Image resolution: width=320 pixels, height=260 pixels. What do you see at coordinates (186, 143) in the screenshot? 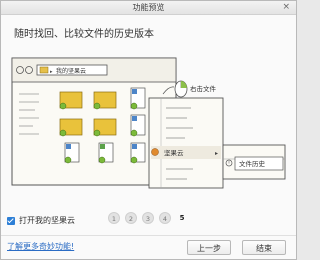
I see `context-menu` at bounding box center [186, 143].